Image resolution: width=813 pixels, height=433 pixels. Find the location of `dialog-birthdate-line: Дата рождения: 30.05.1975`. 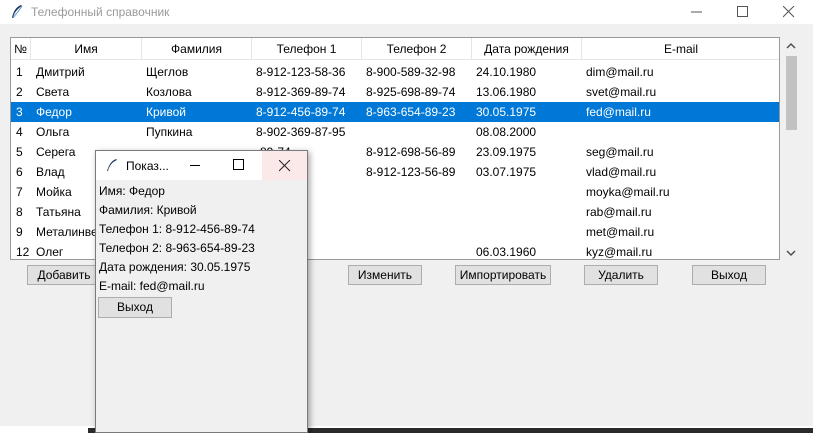

dialog-birthdate-line: Дата рождения: 30.05.1975 is located at coordinates (175, 267).